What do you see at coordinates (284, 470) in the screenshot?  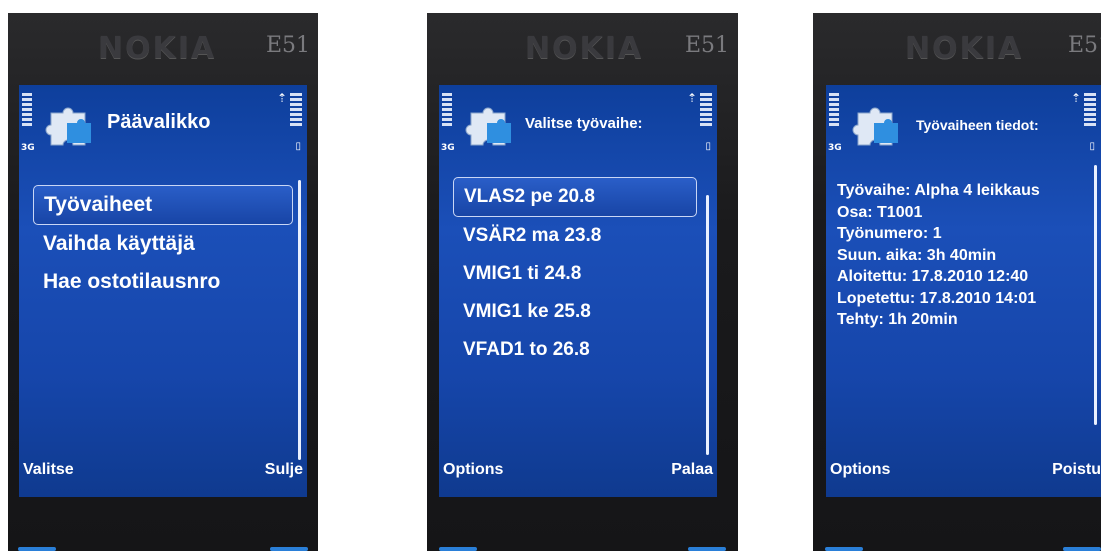 I see `right-softkey: Sulje` at bounding box center [284, 470].